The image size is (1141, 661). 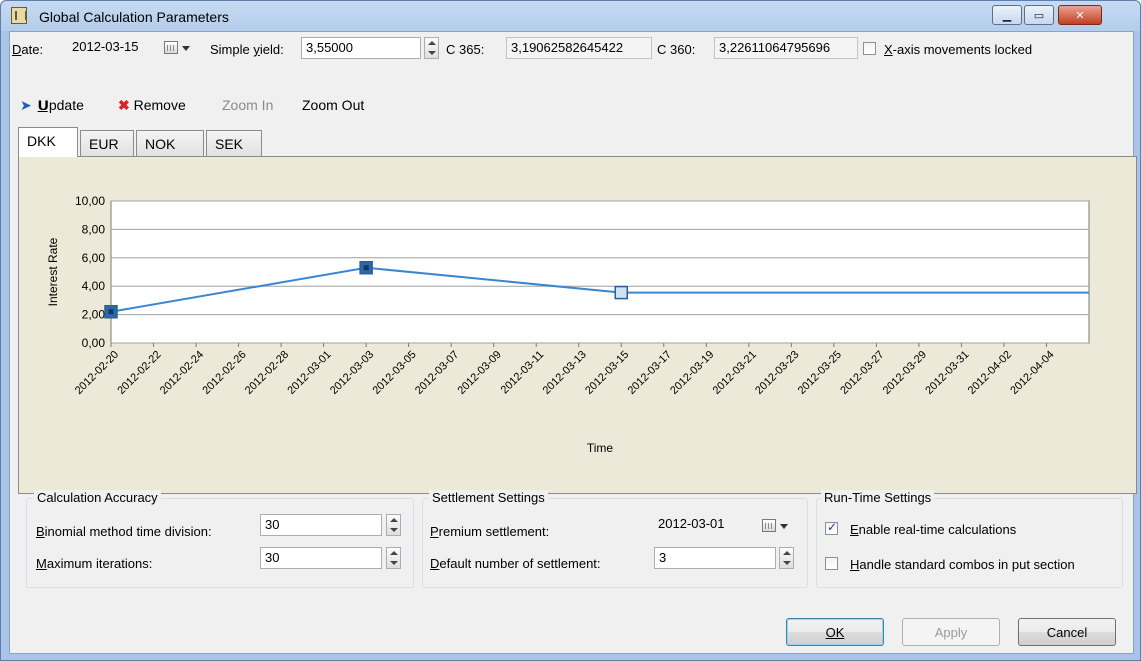 I want to click on x-tick-label: 2012-03-21, so click(x=735, y=373).